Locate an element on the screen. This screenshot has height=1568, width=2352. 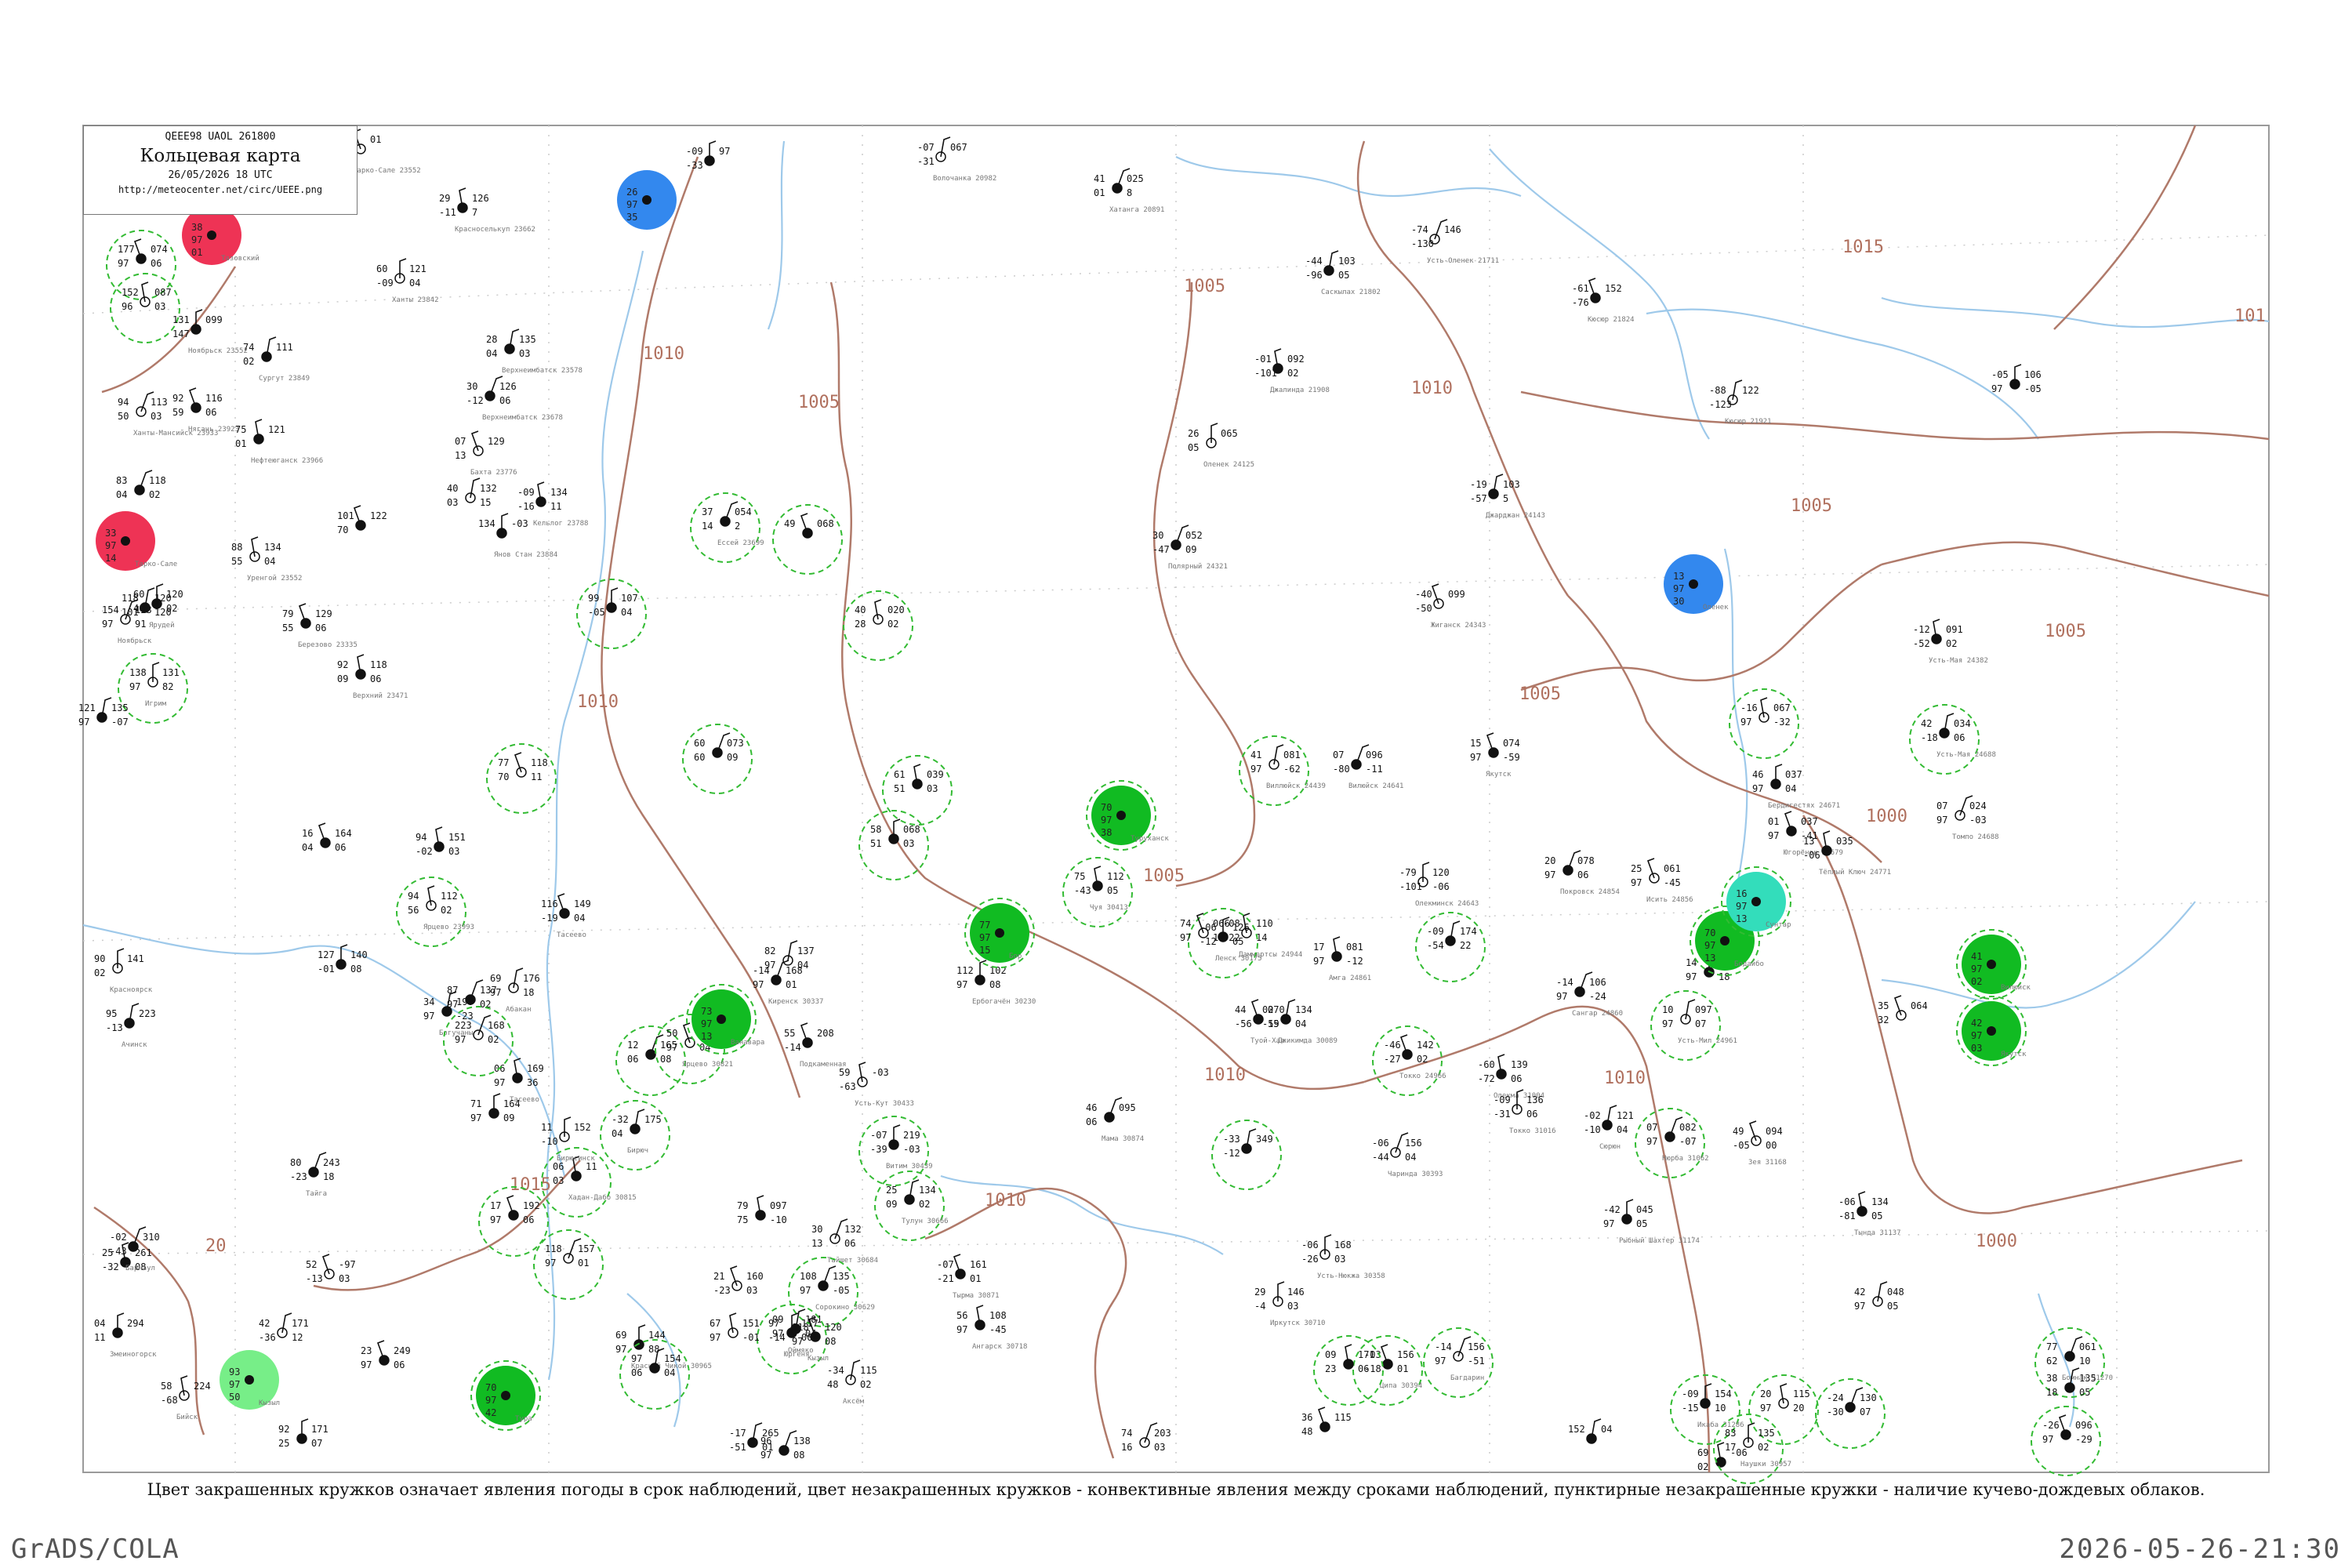
station-value: 074 is located at coordinates (159, 249).